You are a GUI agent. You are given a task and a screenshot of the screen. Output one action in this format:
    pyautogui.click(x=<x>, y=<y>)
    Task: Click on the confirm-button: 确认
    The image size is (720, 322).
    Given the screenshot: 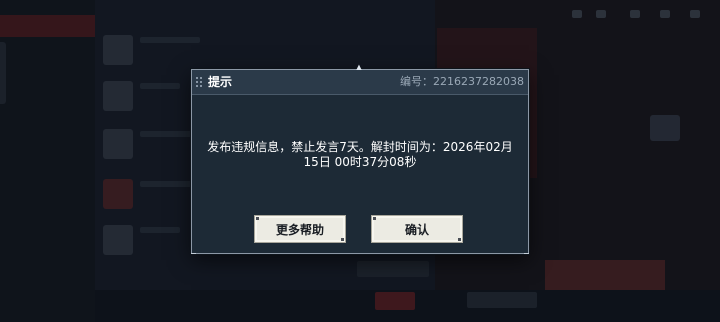 What is the action you would take?
    pyautogui.click(x=417, y=229)
    